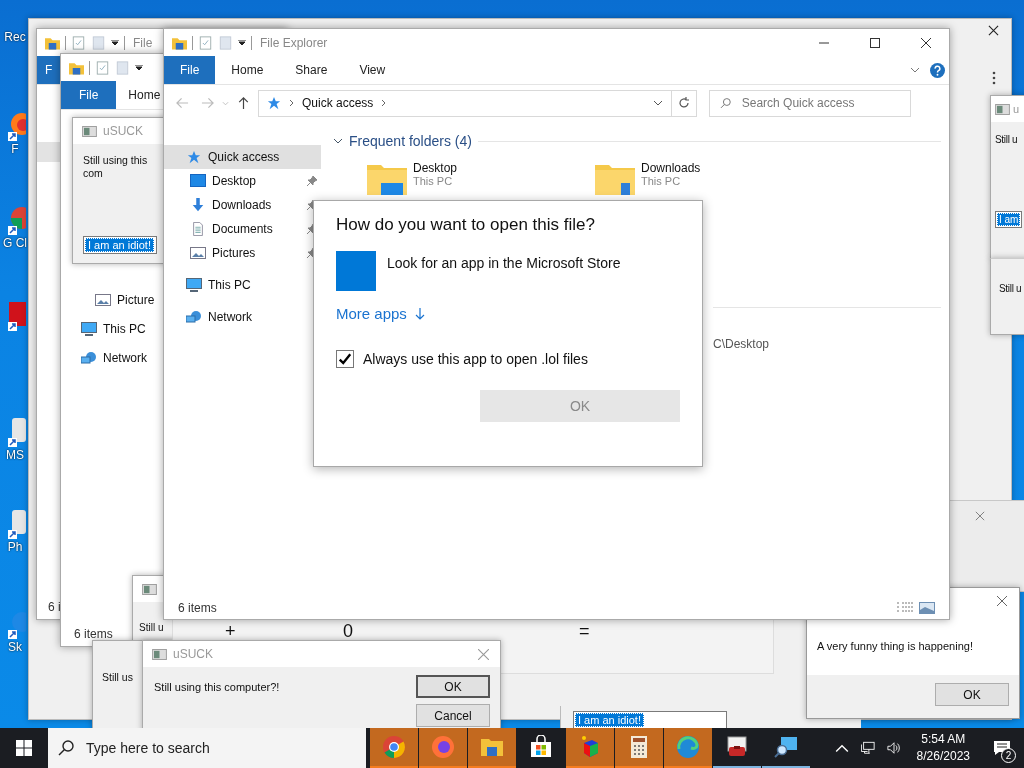 This screenshot has height=768, width=1024. I want to click on dialog-title: How do you want to open this file?, so click(466, 225).